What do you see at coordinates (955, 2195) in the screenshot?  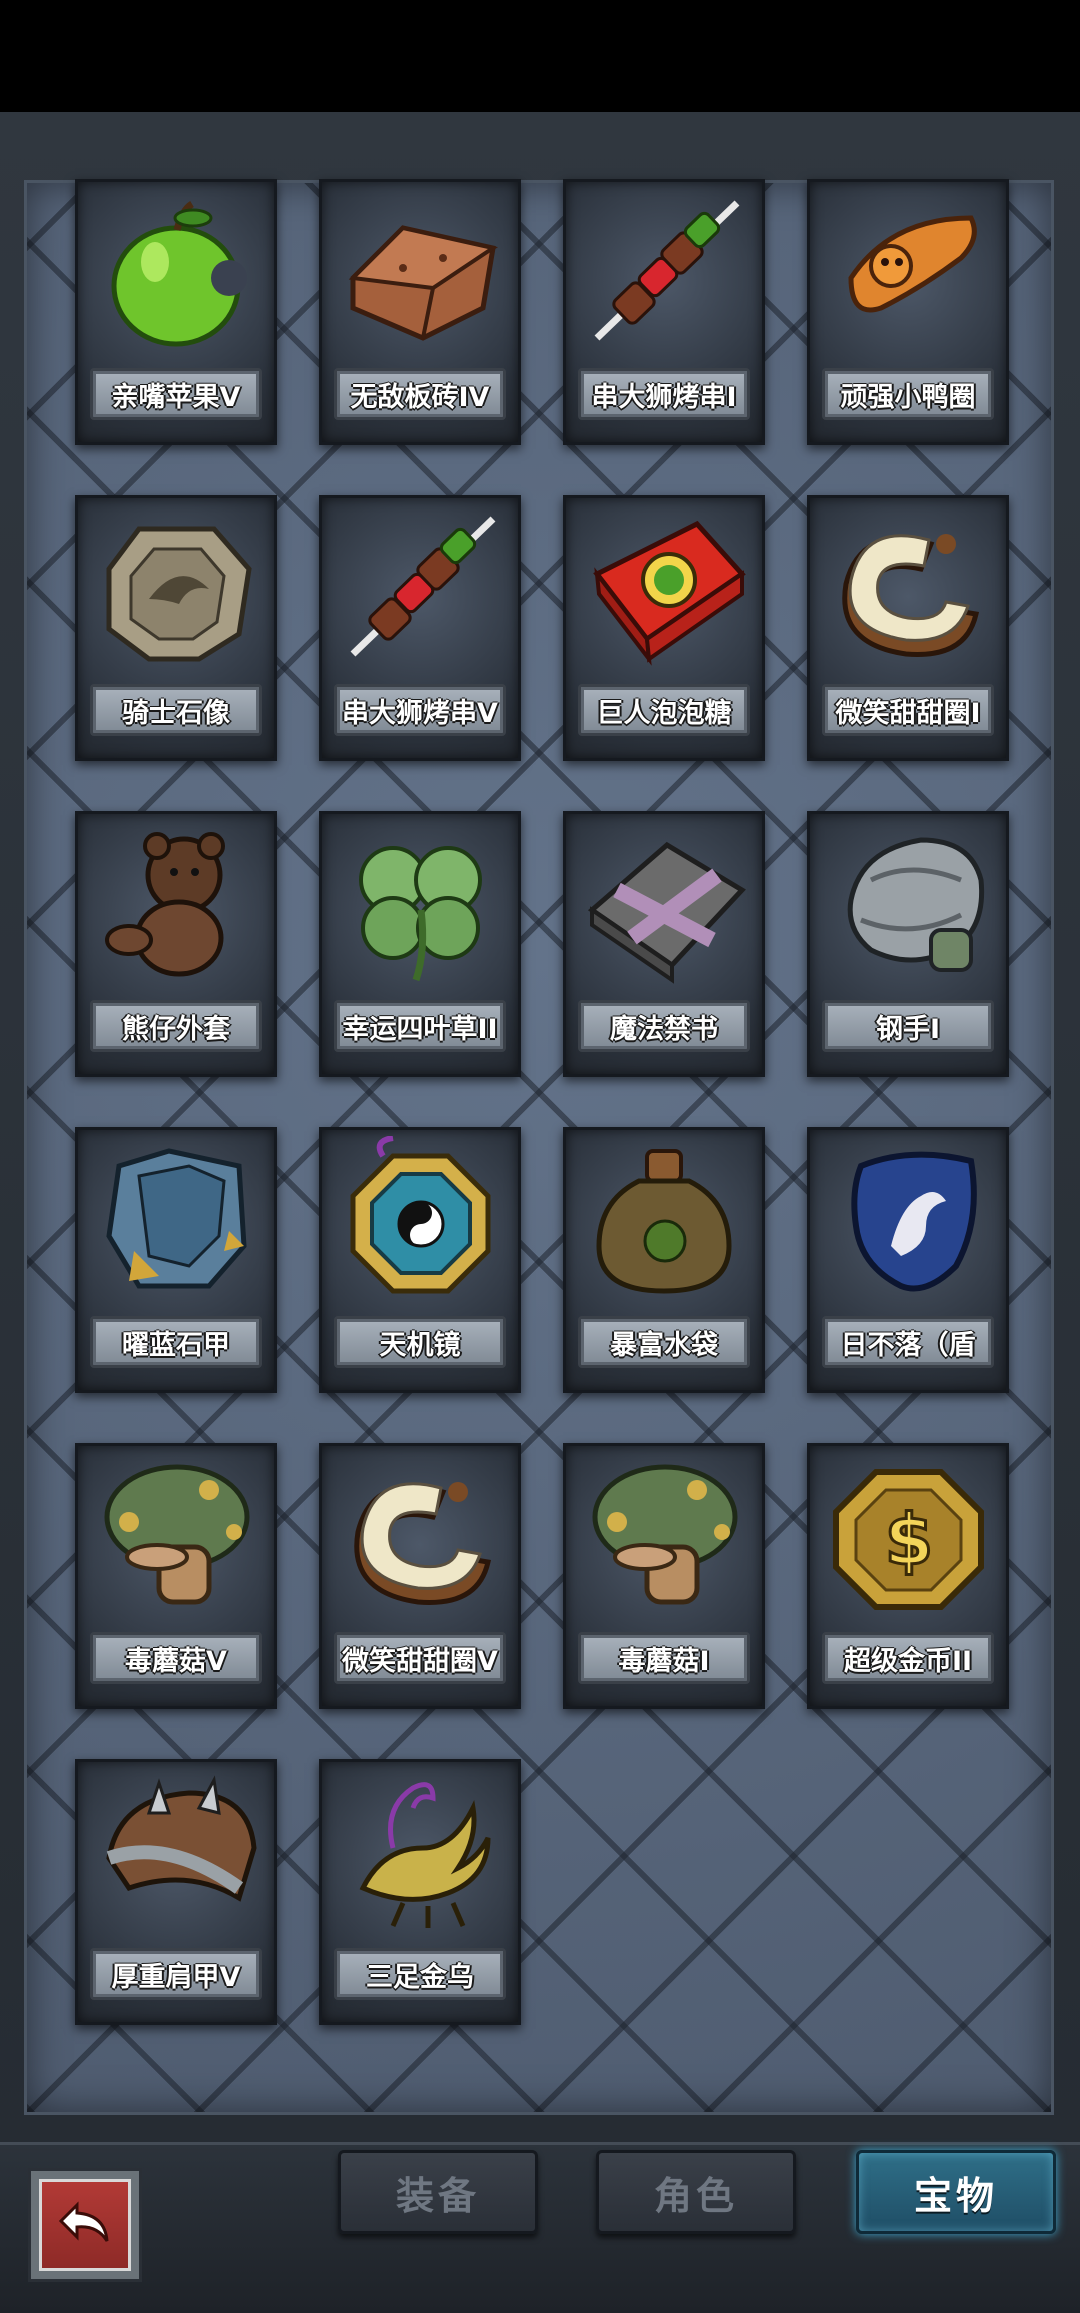 I see `tab-label: 宝物` at bounding box center [955, 2195].